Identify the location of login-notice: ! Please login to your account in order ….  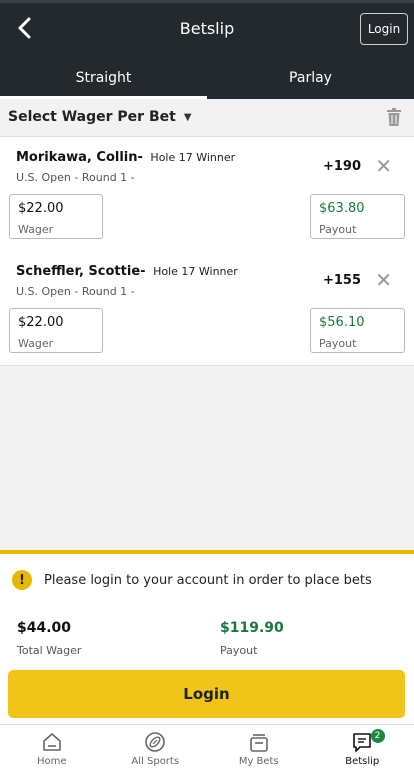
(192, 580).